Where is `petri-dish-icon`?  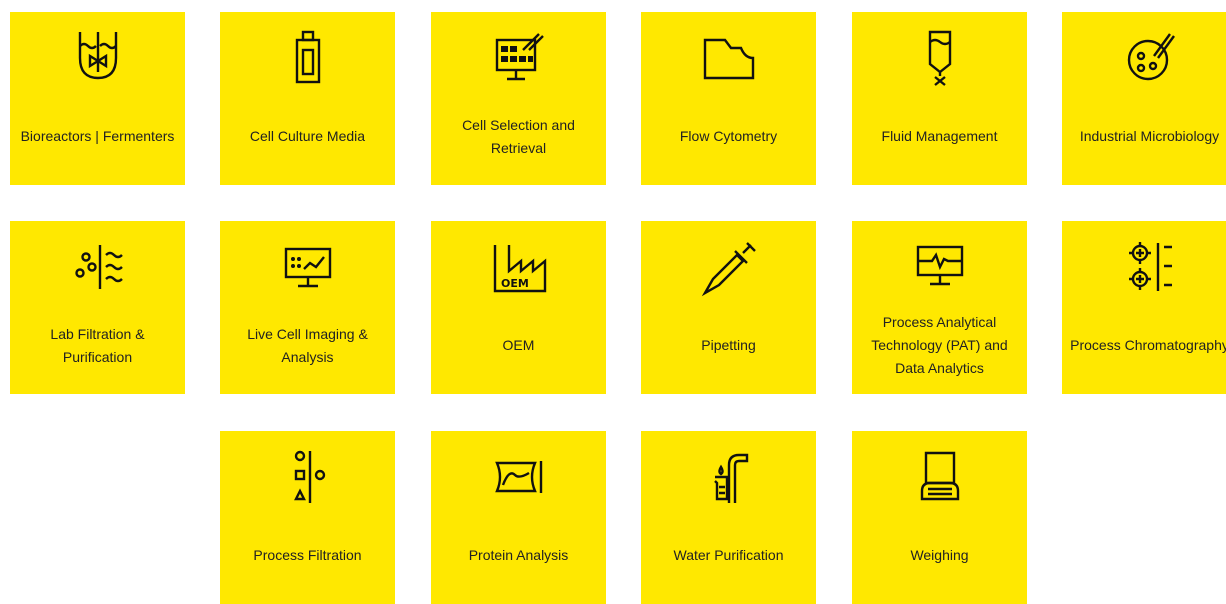
petri-dish-icon is located at coordinates (1144, 58).